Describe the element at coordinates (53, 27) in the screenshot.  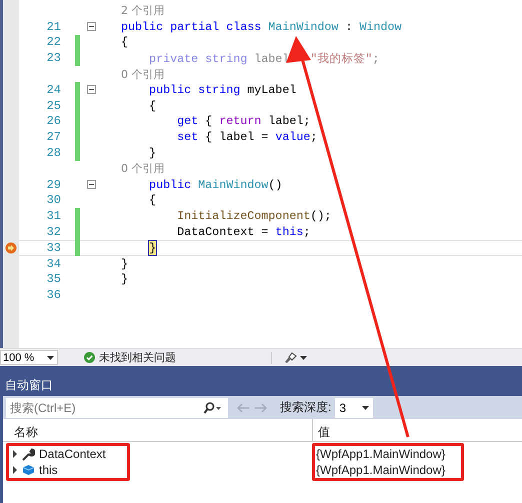
I see `line-number: 21` at that location.